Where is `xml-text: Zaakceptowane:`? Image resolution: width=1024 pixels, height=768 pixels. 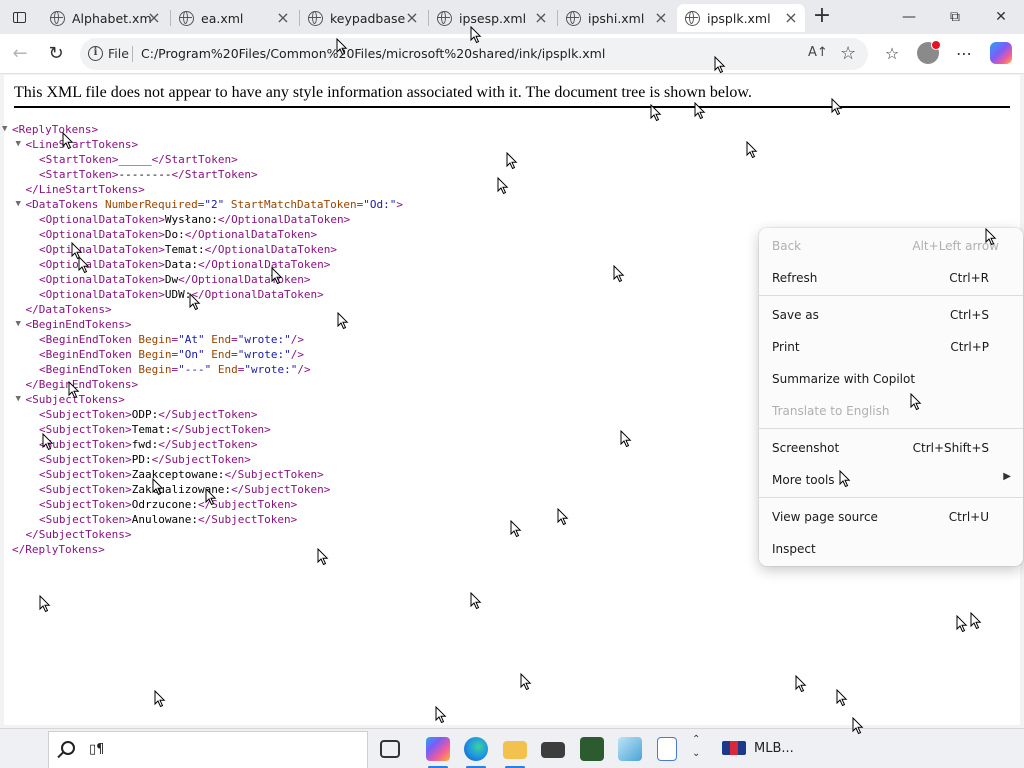 xml-text: Zaakceptowane: is located at coordinates (178, 474).